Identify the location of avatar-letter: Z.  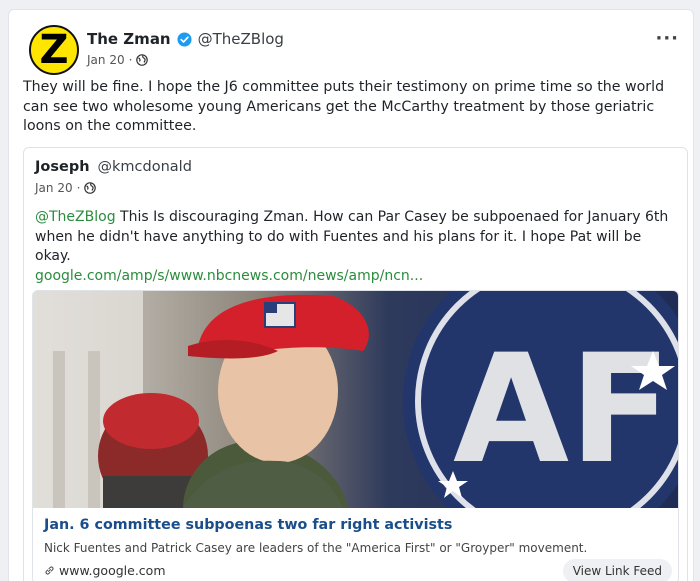
(54, 50).